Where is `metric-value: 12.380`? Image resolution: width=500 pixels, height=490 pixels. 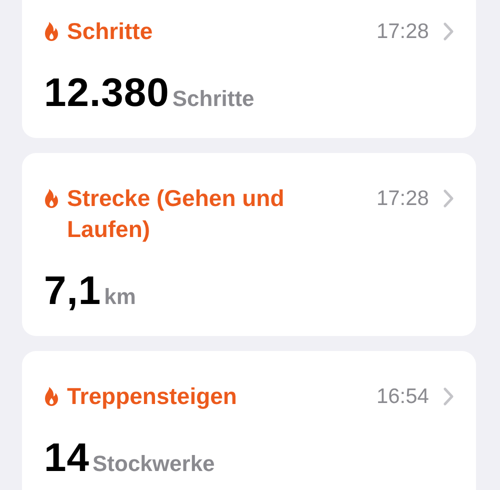
metric-value: 12.380 is located at coordinates (107, 93).